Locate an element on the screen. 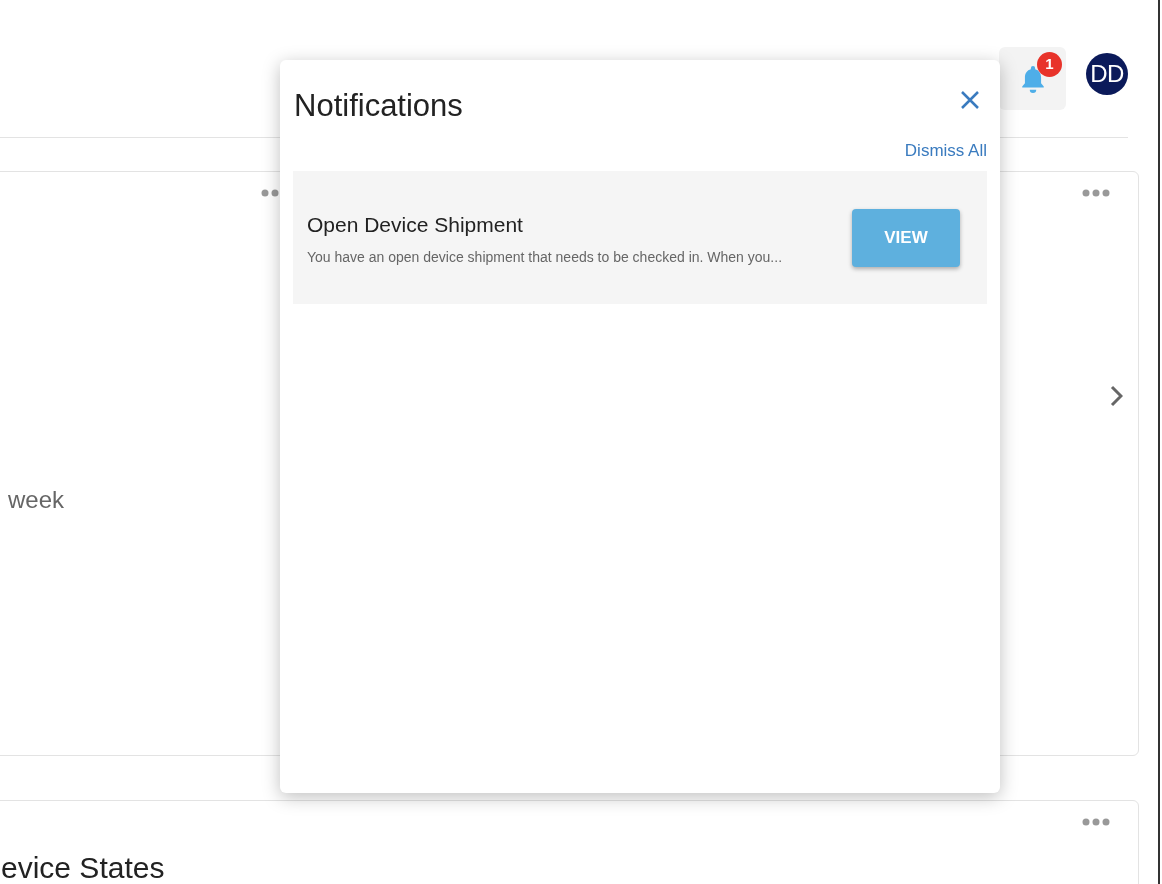 The height and width of the screenshot is (884, 1162). view-button: VIEW is located at coordinates (906, 237).